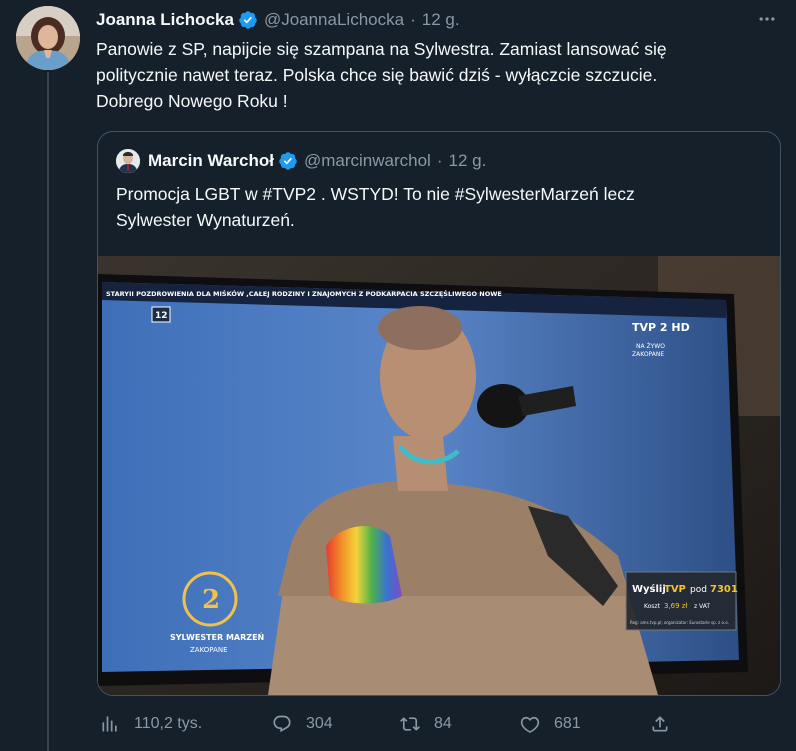  Describe the element at coordinates (168, 723) in the screenshot. I see `views-count: 110,2 tys.` at that location.